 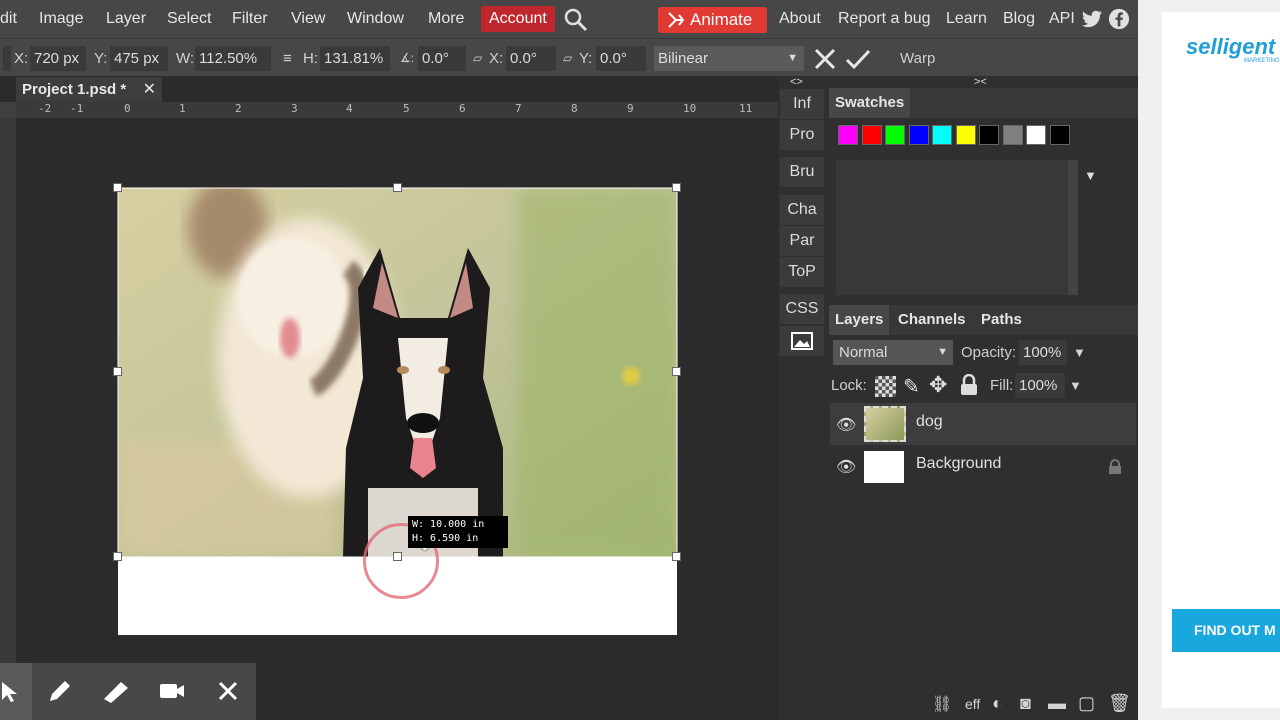 I want to click on image-icon, so click(x=802, y=341).